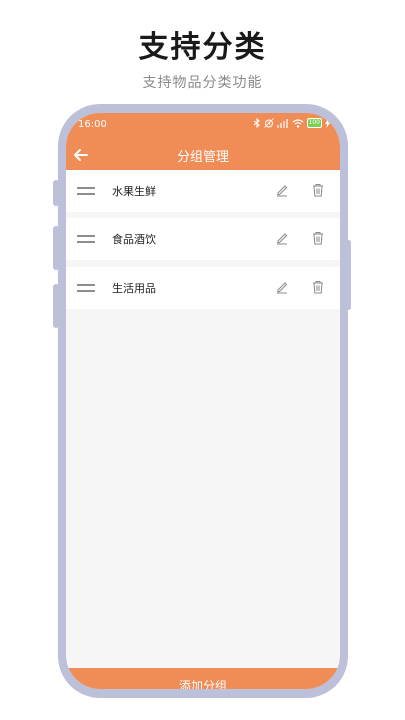 The width and height of the screenshot is (405, 720). I want to click on page-title: 分组管理, so click(202, 157).